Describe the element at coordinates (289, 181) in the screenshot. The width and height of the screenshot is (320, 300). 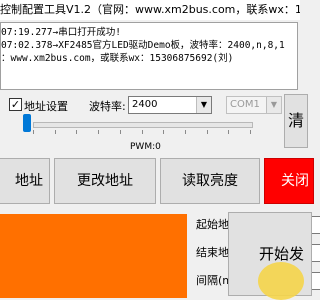
I see `close-button: 关闭` at that location.